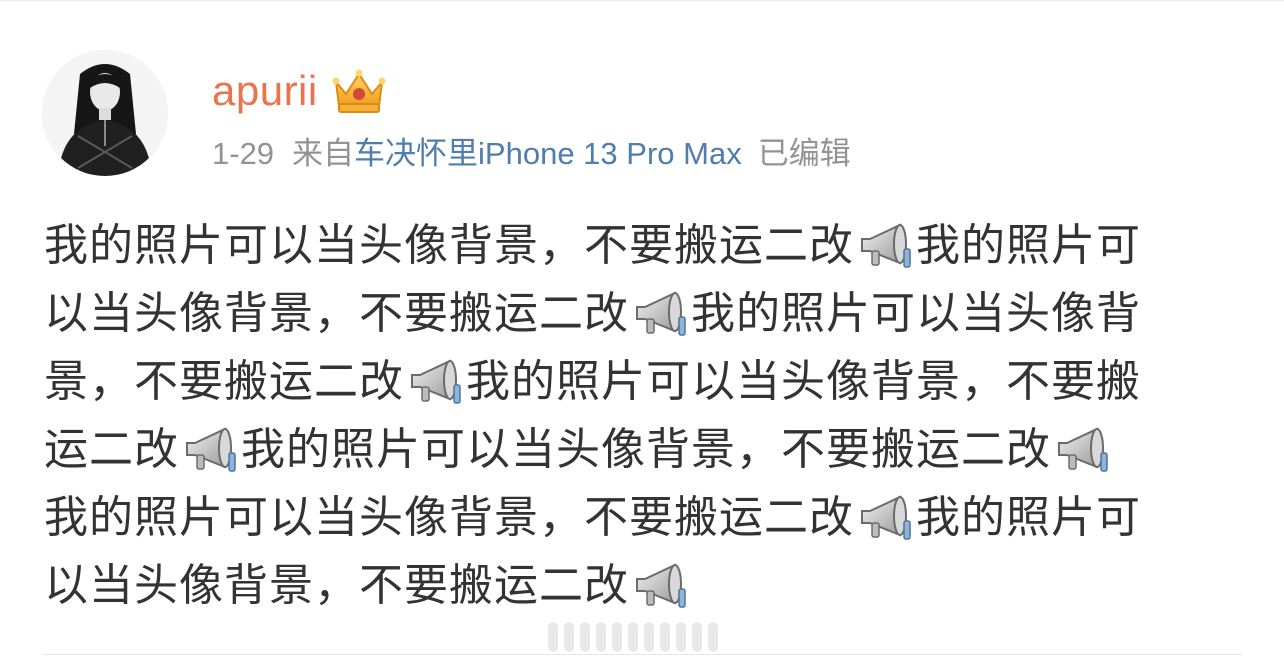 The image size is (1284, 671). Describe the element at coordinates (111, 449) in the screenshot. I see `post-text-segment: 运二改` at that location.